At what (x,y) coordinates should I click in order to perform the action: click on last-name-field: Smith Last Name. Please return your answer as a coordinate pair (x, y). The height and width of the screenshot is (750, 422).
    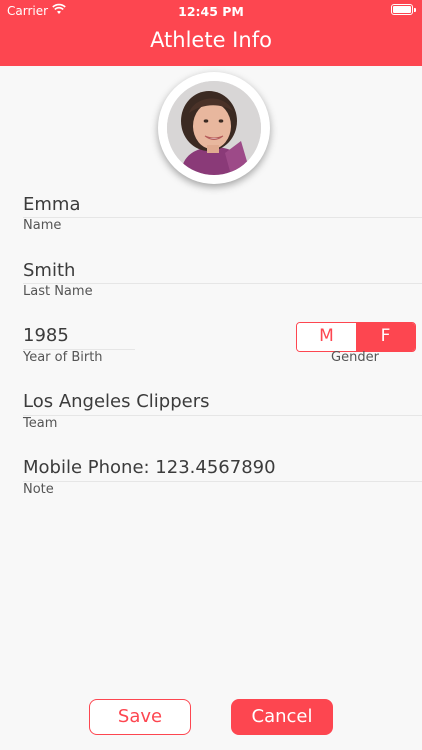
    Looking at the image, I should click on (222, 281).